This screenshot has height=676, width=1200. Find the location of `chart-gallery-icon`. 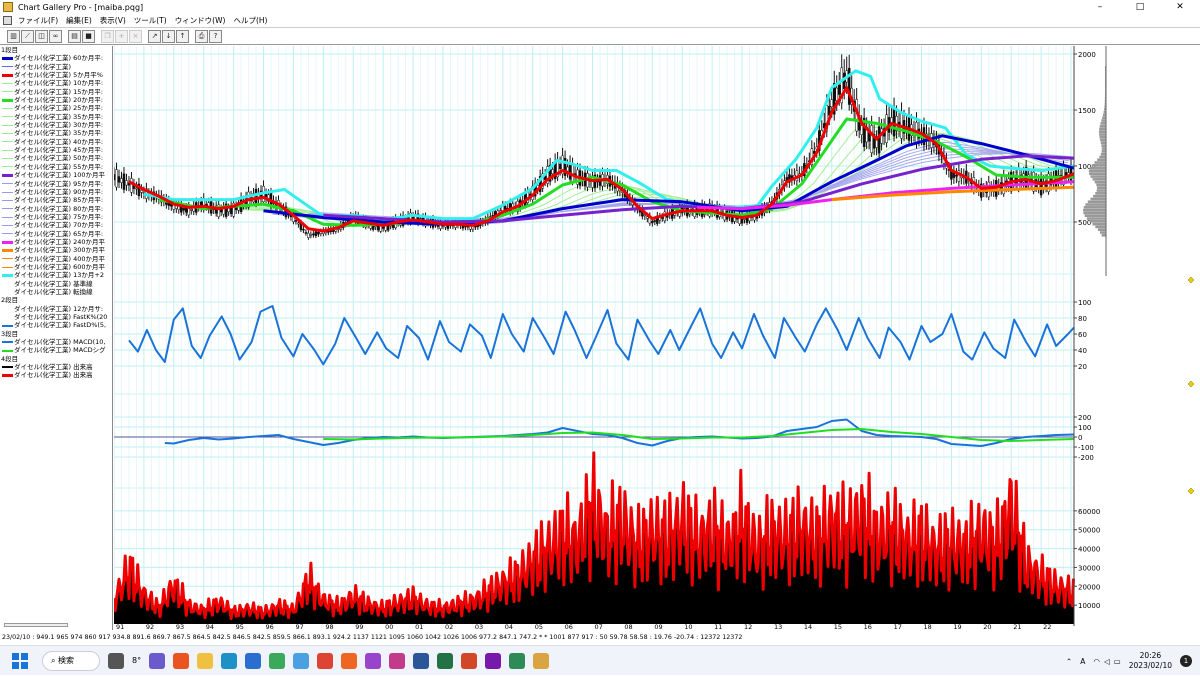

chart-gallery-icon is located at coordinates (541, 660).